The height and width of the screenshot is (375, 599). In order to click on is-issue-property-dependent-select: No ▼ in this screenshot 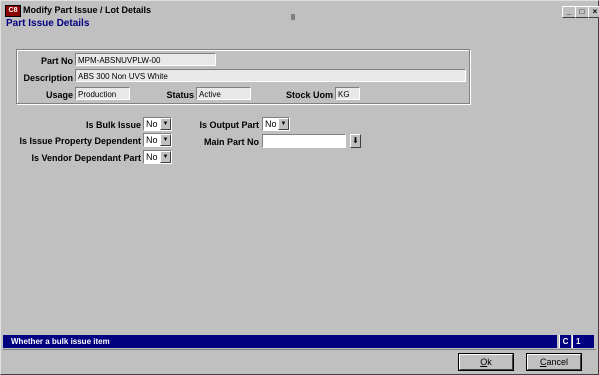, I will do `click(157, 140)`.